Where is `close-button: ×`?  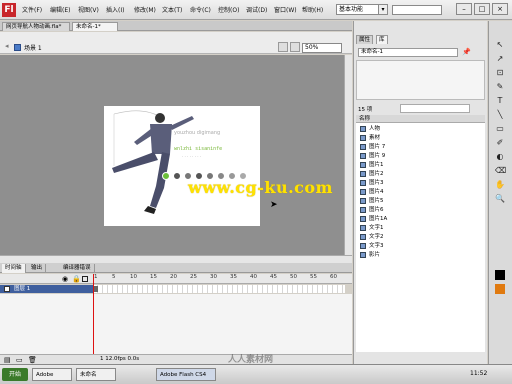 close-button: × is located at coordinates (500, 9).